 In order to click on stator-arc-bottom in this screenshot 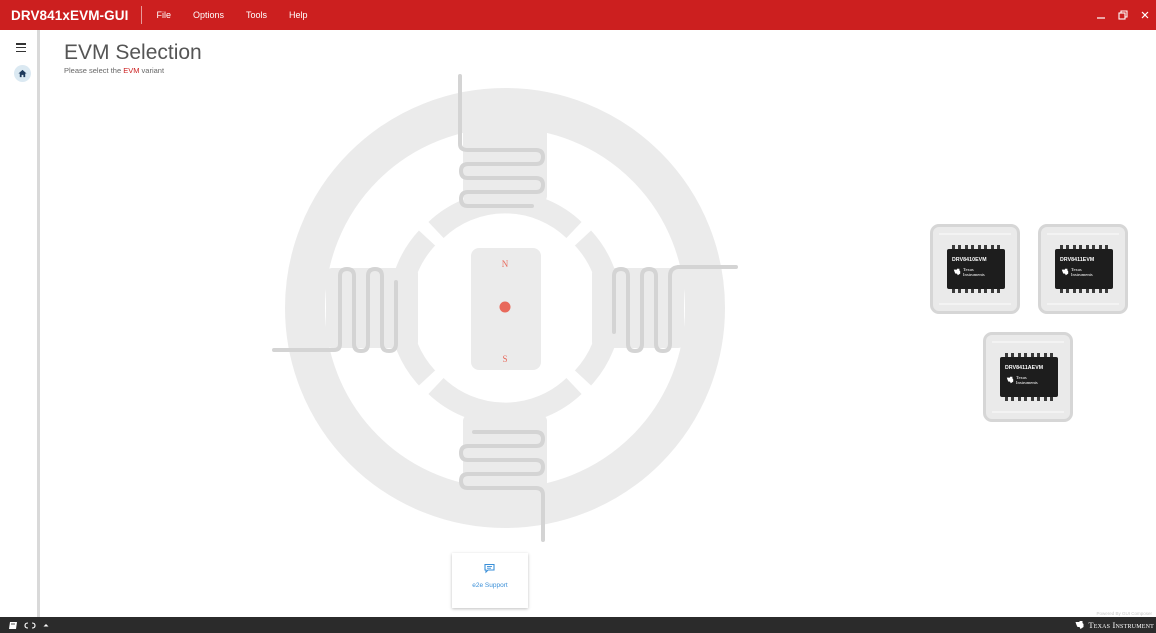, I will do `click(505, 401)`.